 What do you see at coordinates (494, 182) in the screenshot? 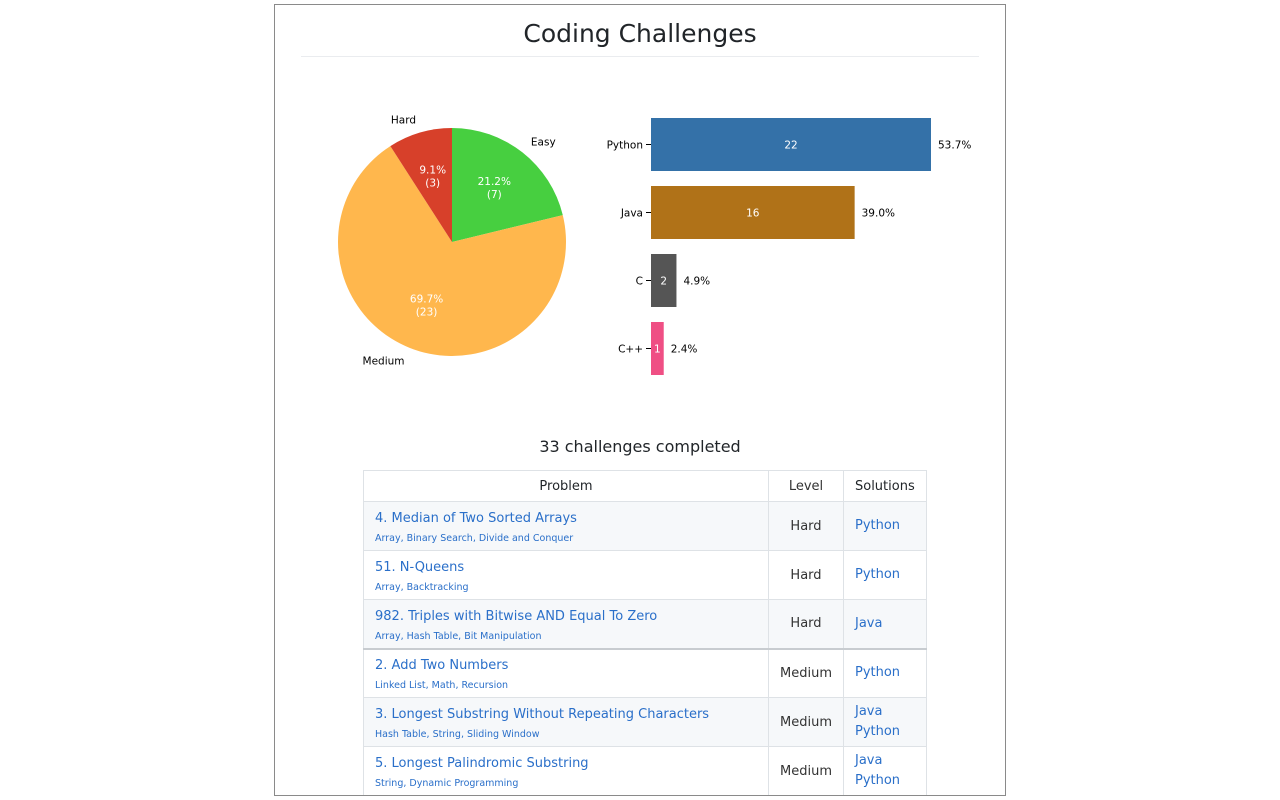
I see `pie-percent-label: 21.2%` at bounding box center [494, 182].